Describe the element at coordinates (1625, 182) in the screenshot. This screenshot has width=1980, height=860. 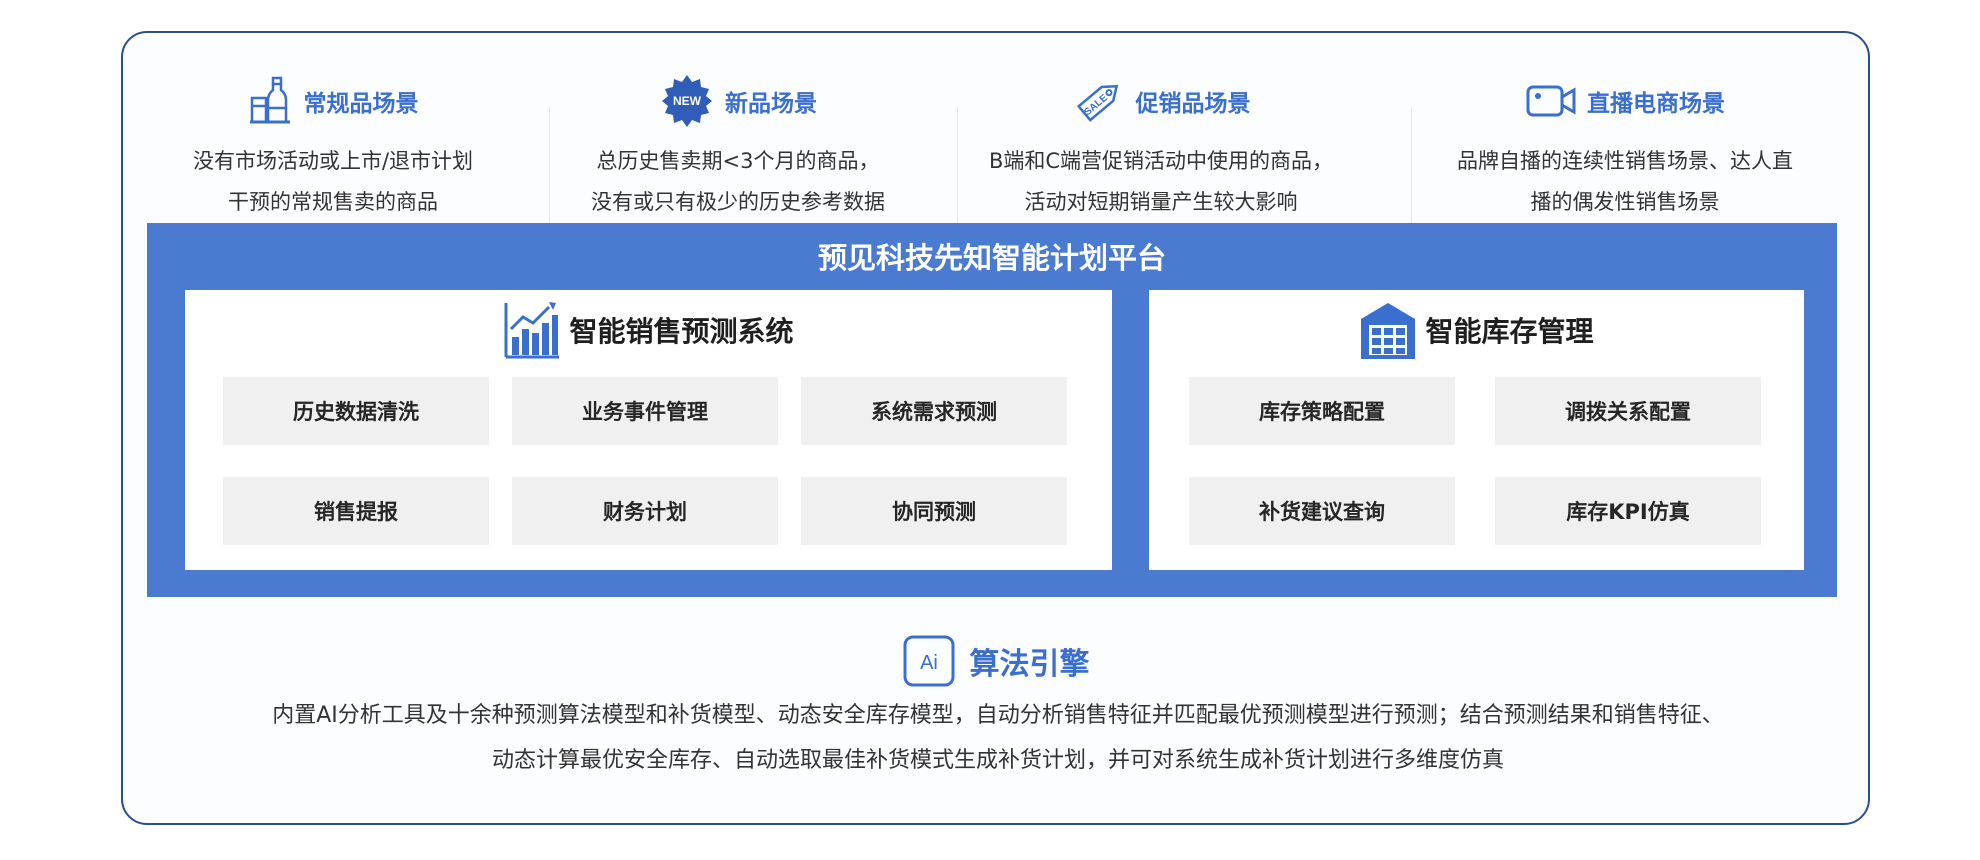
I see `scenario-description: 品牌自播的连续性销售场景、达人直 播的偶发性销售场景` at that location.